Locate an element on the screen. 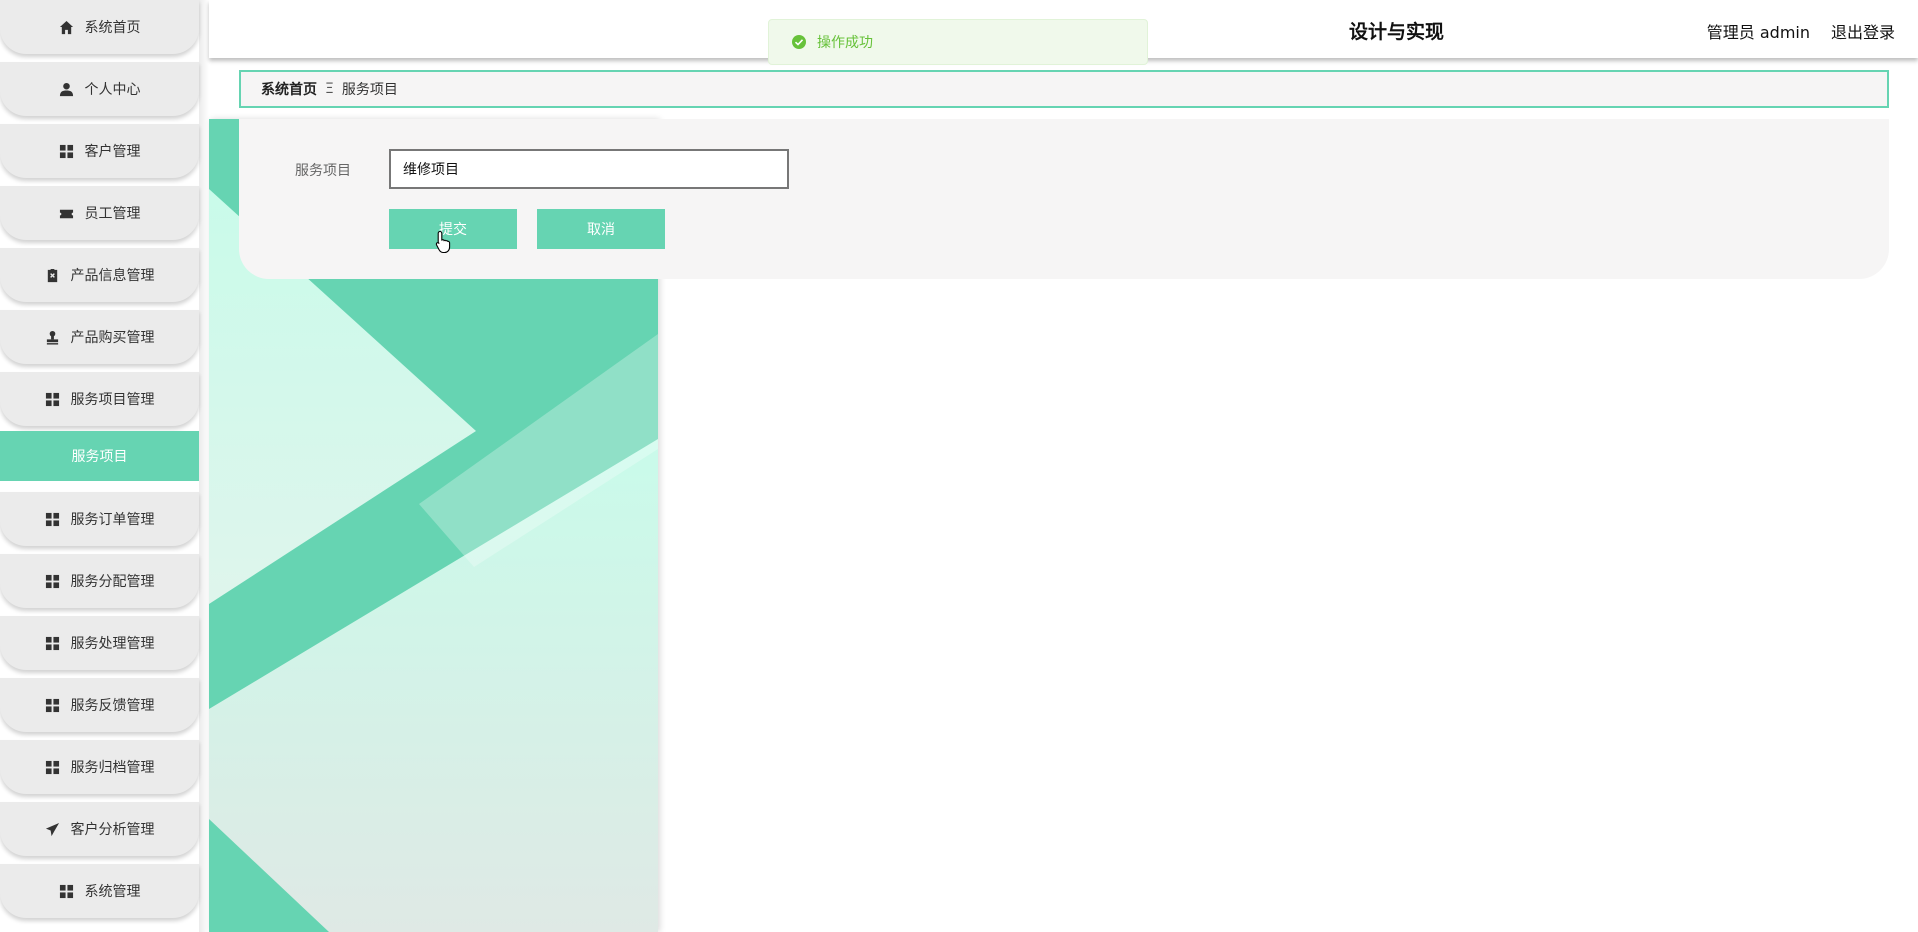 The image size is (1918, 932). sidebar-item-service-assign: 服务分配管理 is located at coordinates (99, 581).